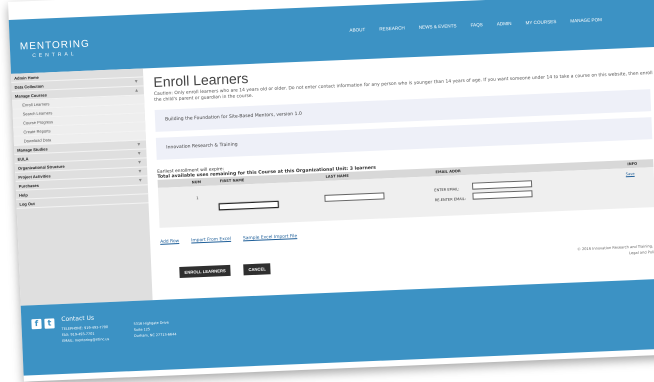  I want to click on nav-my-courses: MY COURSES, so click(540, 22).